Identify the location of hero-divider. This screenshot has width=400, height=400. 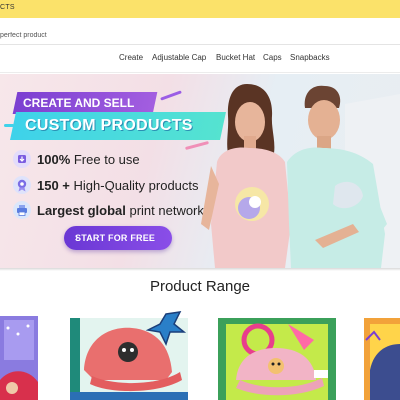
(200, 269).